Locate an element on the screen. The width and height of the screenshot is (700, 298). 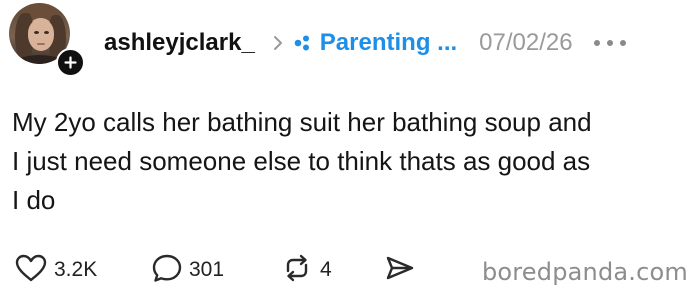
avatar-eye-right is located at coordinates (46, 32).